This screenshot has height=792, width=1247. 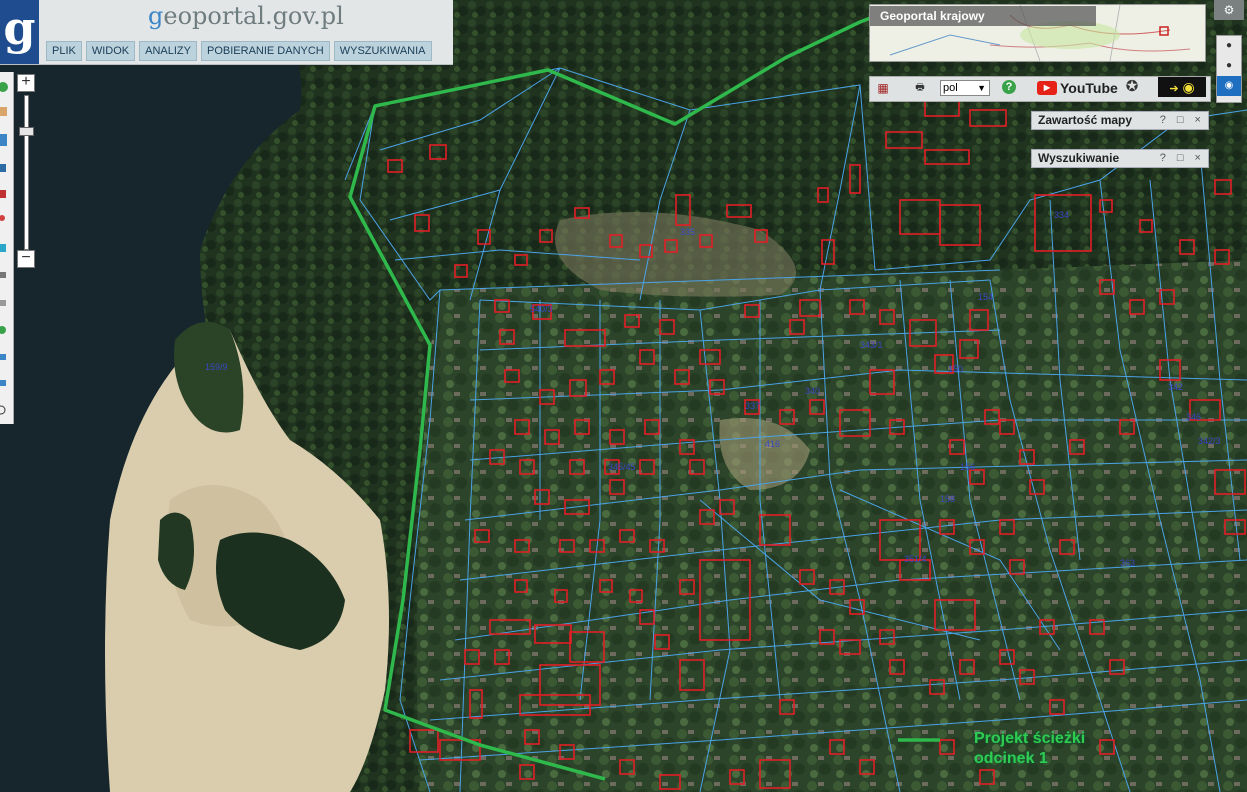 I want to click on parcel-label: 337, so click(x=752, y=406).